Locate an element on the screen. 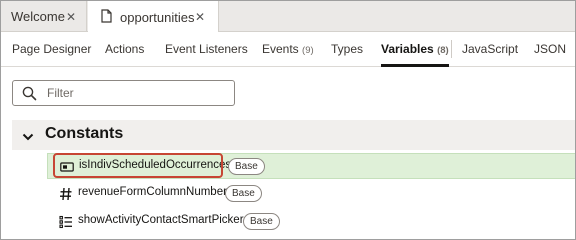 Image resolution: width=576 pixels, height=240 pixels. variables-count: (8) is located at coordinates (443, 50).